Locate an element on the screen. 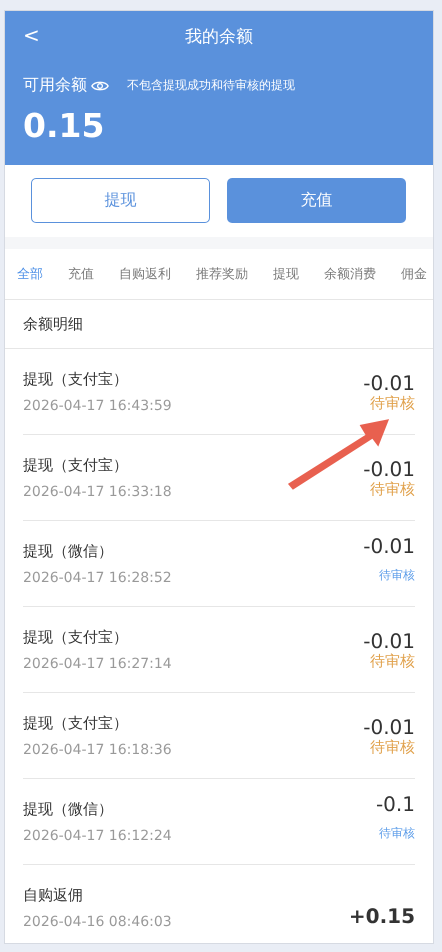 This screenshot has width=442, height=952. page-title: 我的余额 is located at coordinates (219, 37).